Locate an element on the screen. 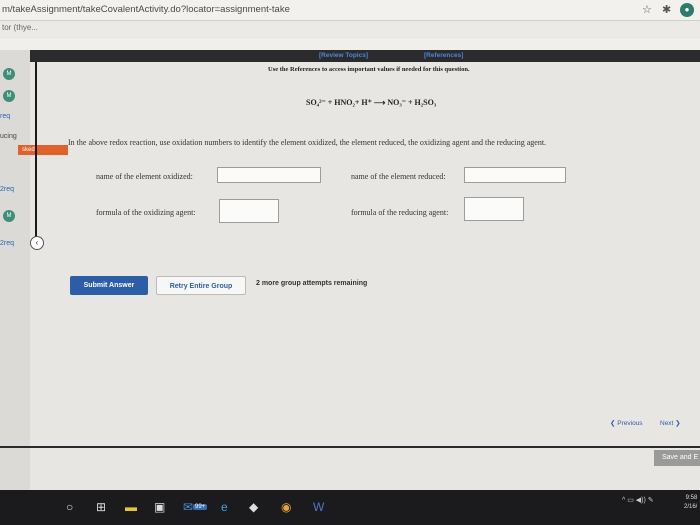  assignment-sidebar: M M req ucing 2req M 2req is located at coordinates (15, 270).